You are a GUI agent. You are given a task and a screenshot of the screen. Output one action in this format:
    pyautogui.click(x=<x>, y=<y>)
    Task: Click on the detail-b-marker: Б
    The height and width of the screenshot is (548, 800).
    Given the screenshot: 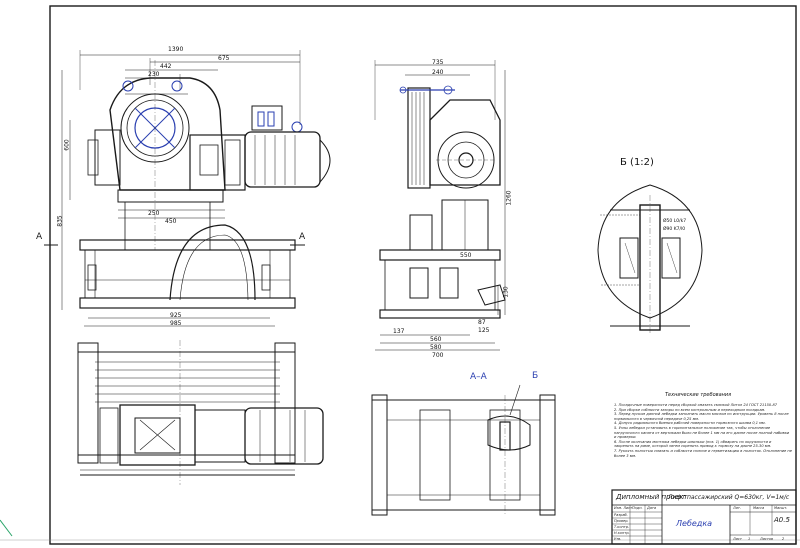 What is the action you would take?
    pyautogui.click(x=535, y=376)
    